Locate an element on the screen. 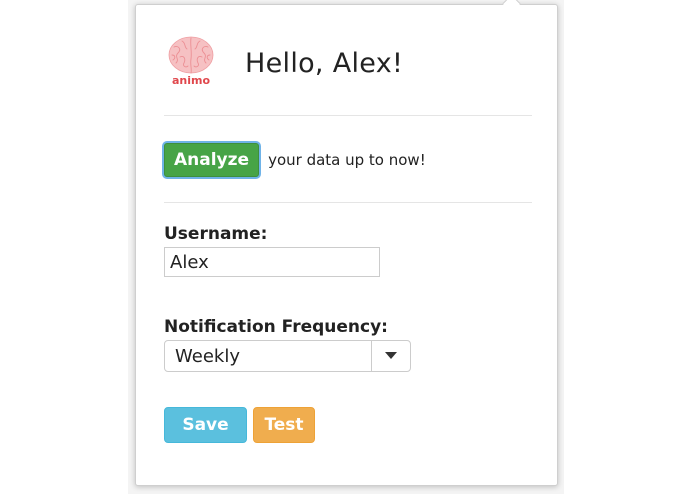  caret-down-icon is located at coordinates (390, 356).